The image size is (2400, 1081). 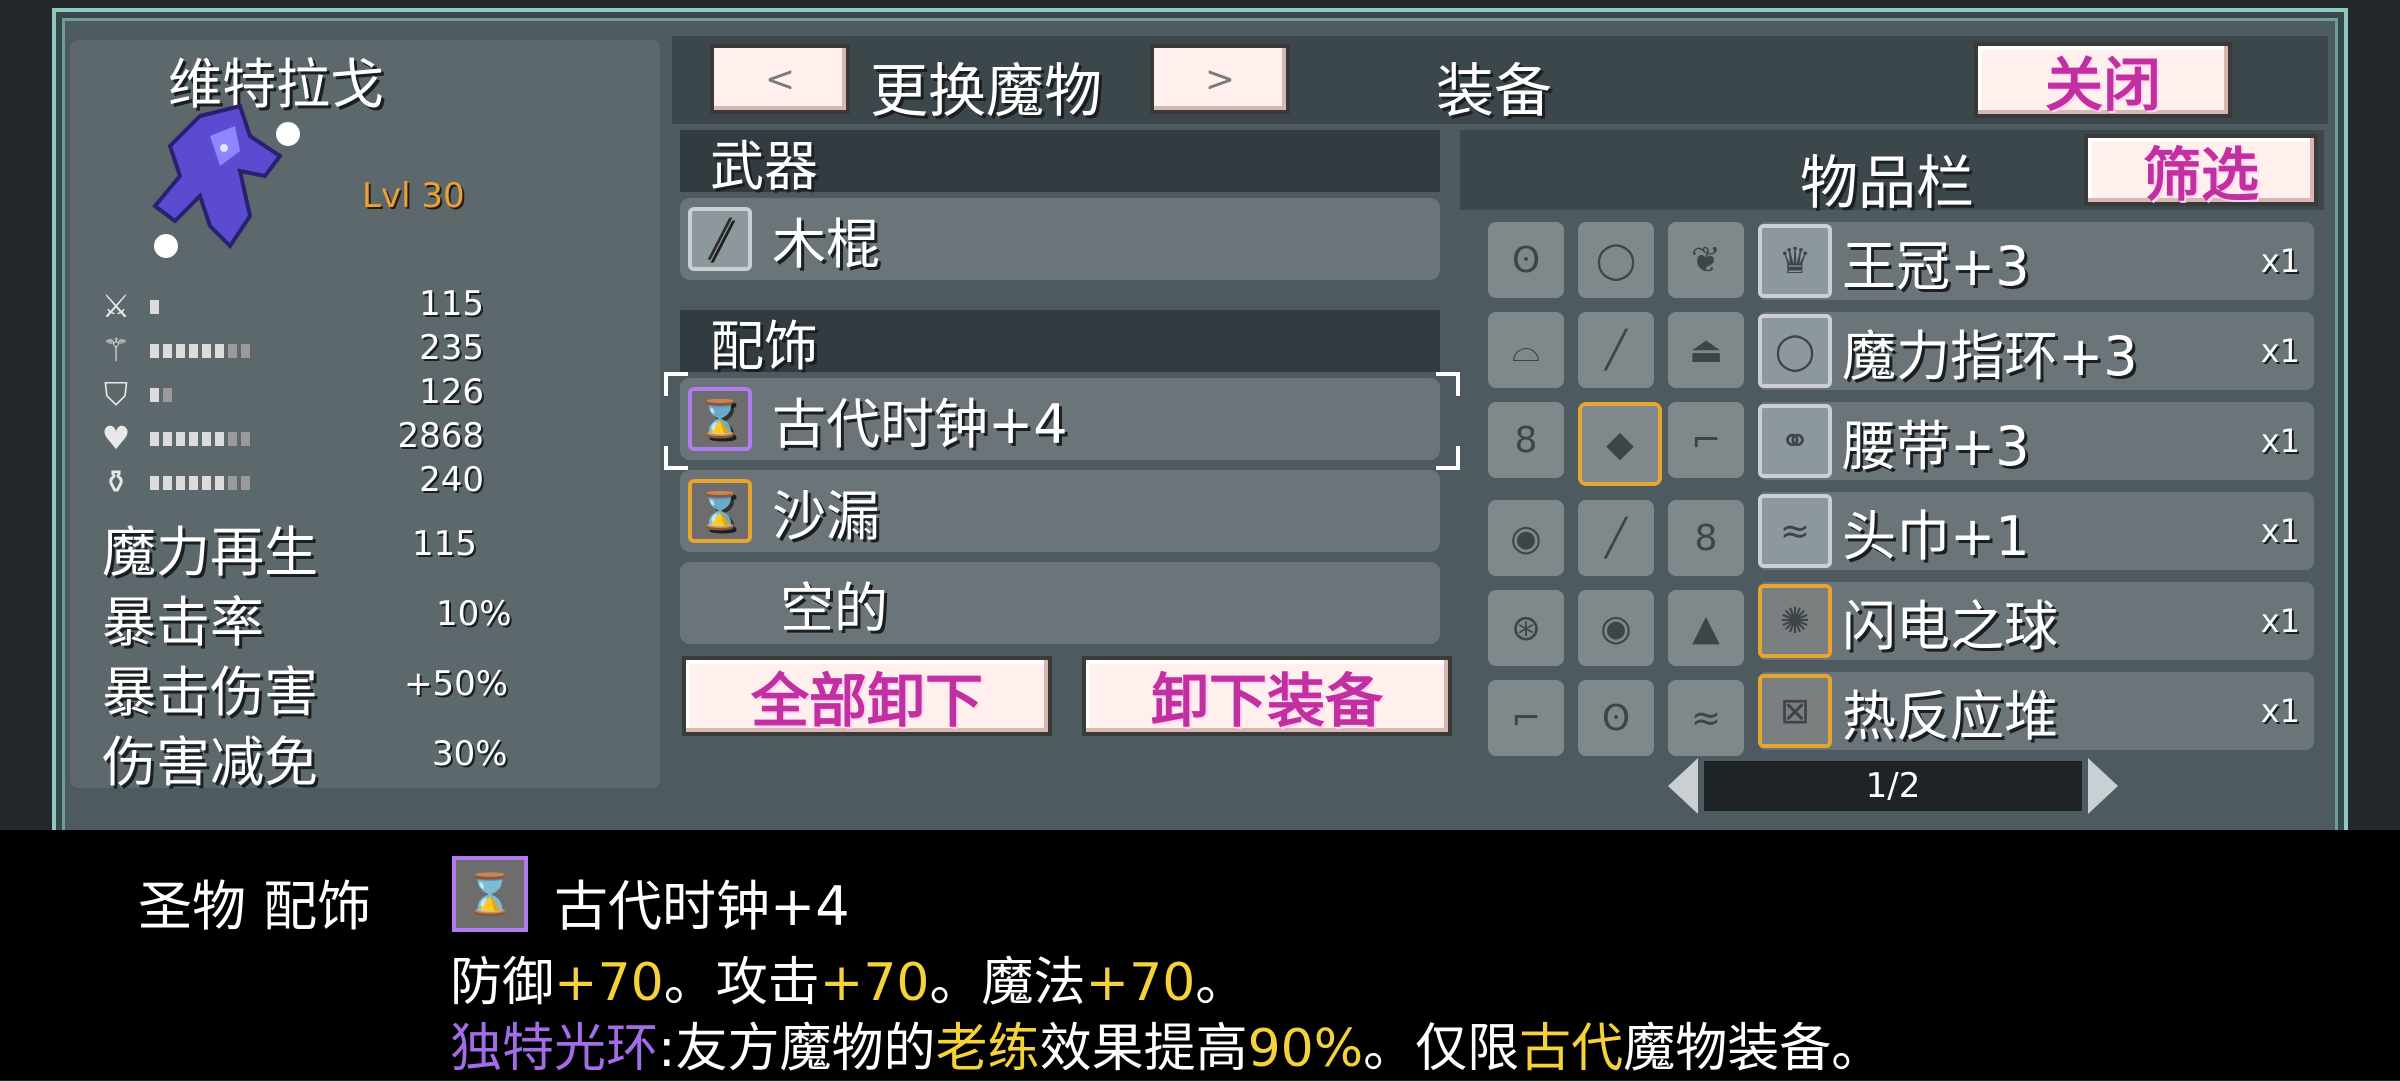 I want to click on crown-icon: ♛, so click(x=1795, y=261).